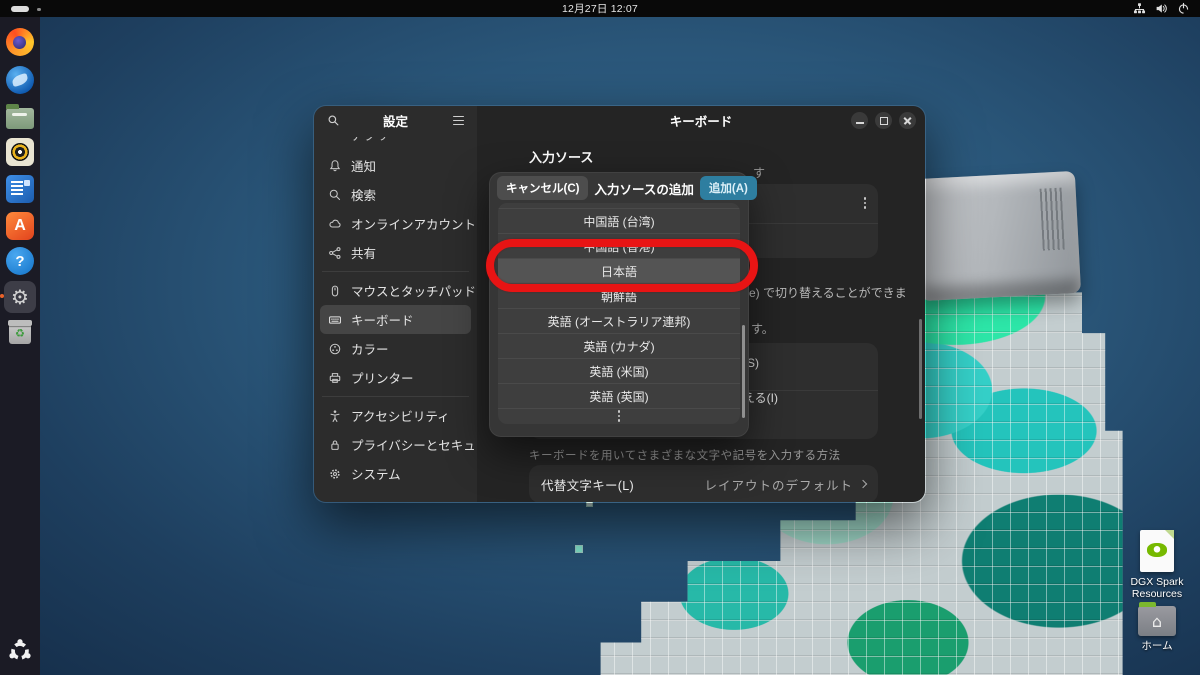 This screenshot has height=675, width=1200. I want to click on dock-item-trash, so click(20, 332).